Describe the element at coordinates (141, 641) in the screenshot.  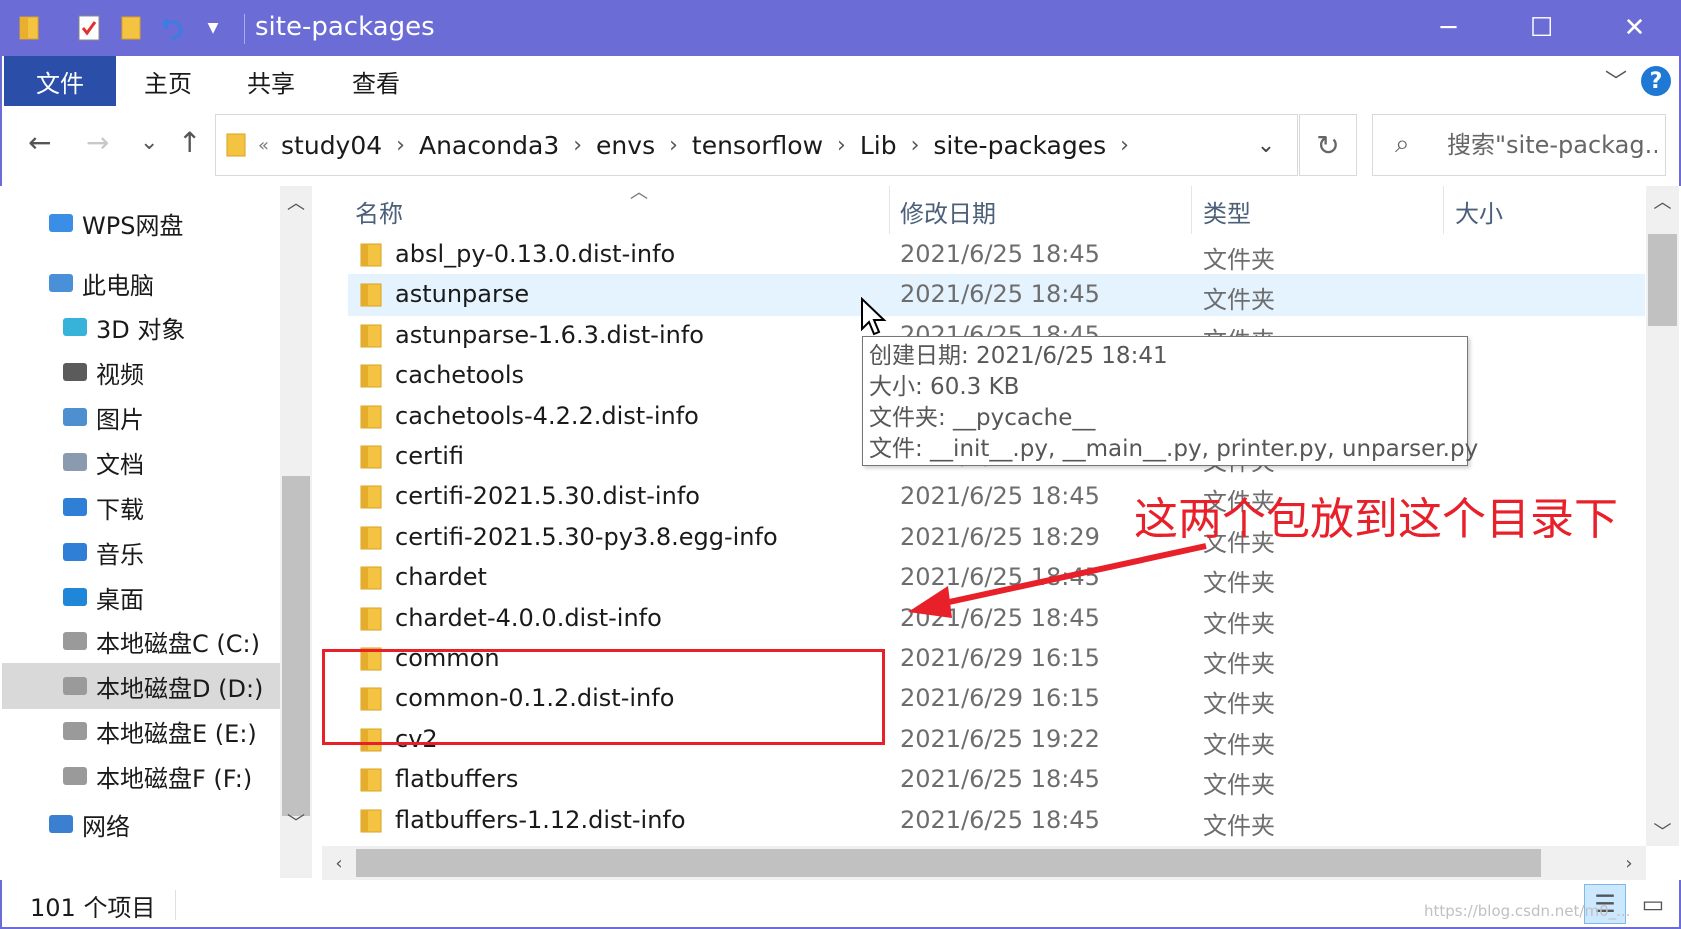
I see `sidebar-item: 本地磁盘C (C:)` at that location.